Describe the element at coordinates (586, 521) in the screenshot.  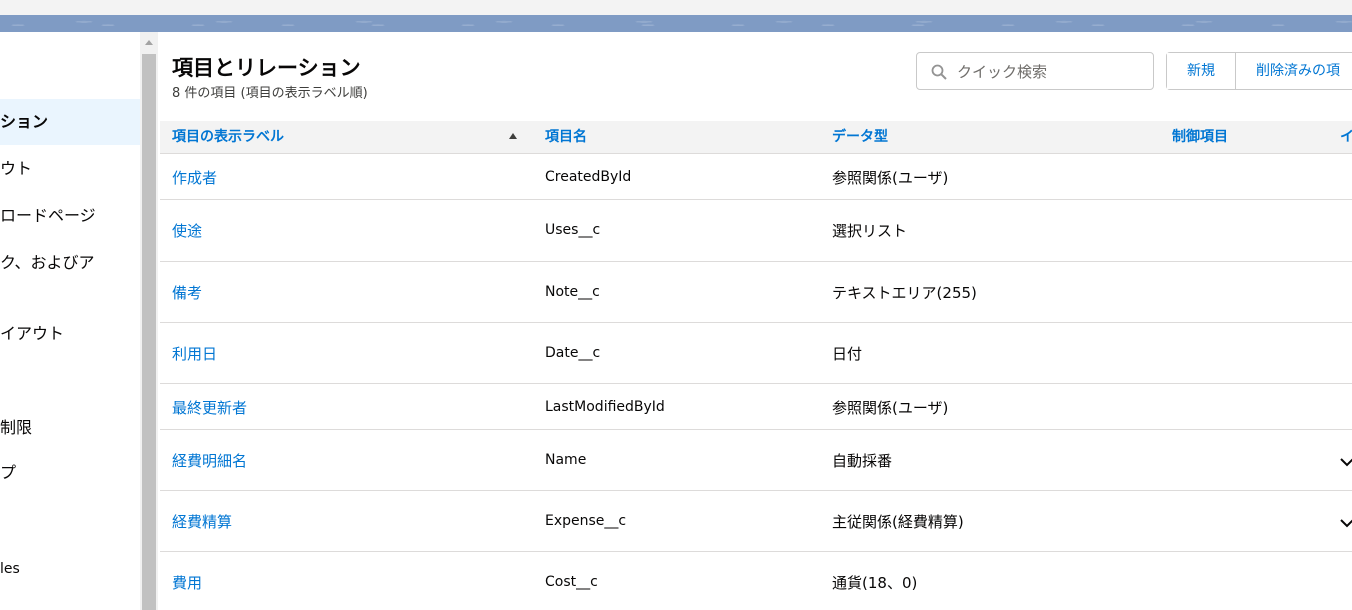
I see `field-api-name: Expense__c` at that location.